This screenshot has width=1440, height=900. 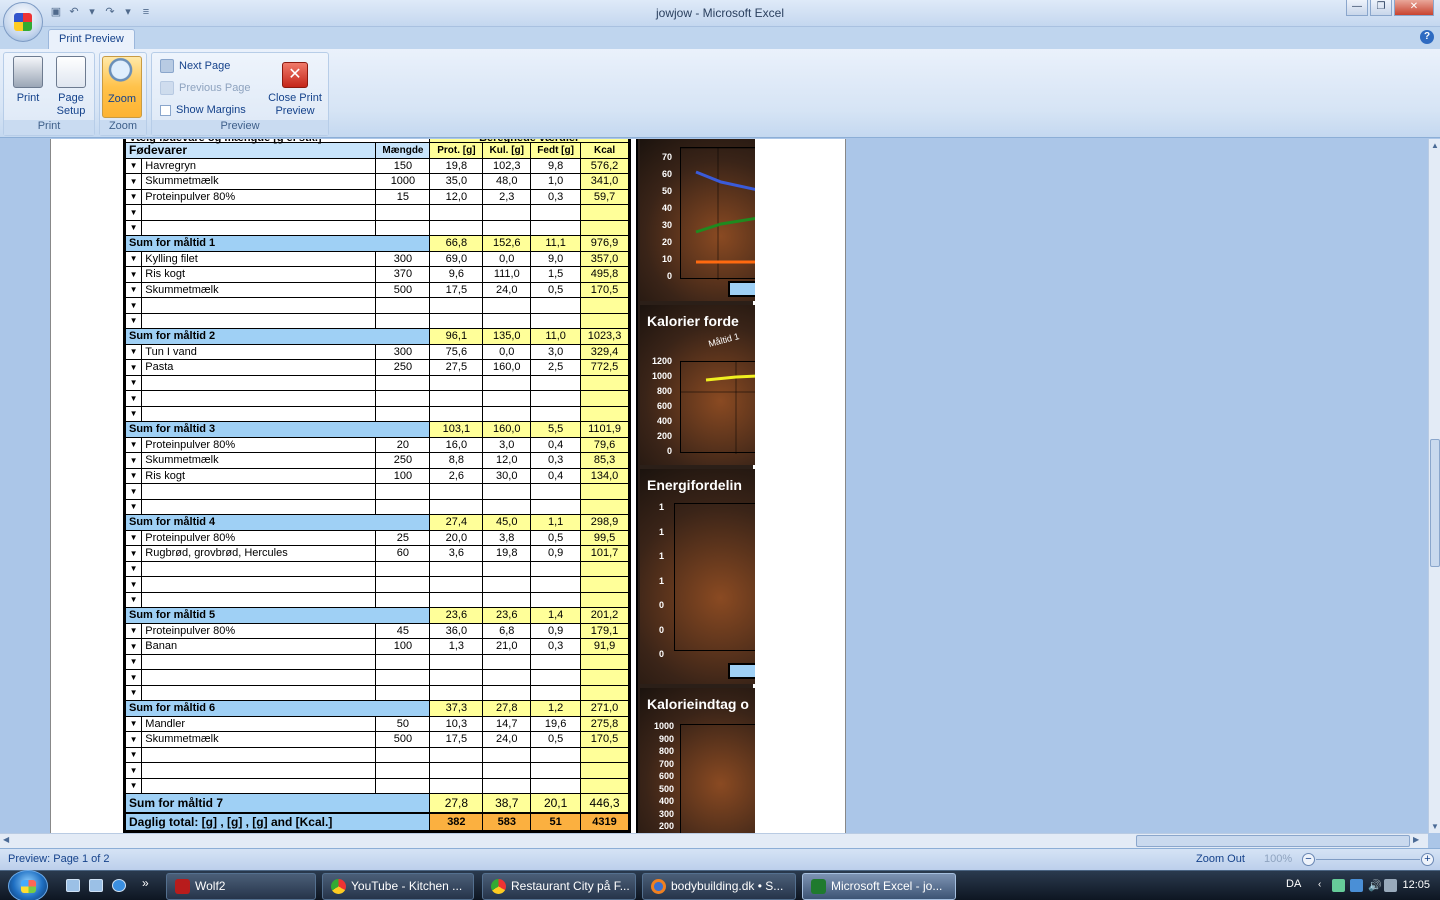 I want to click on quantity-cell: 1000, so click(x=403, y=181).